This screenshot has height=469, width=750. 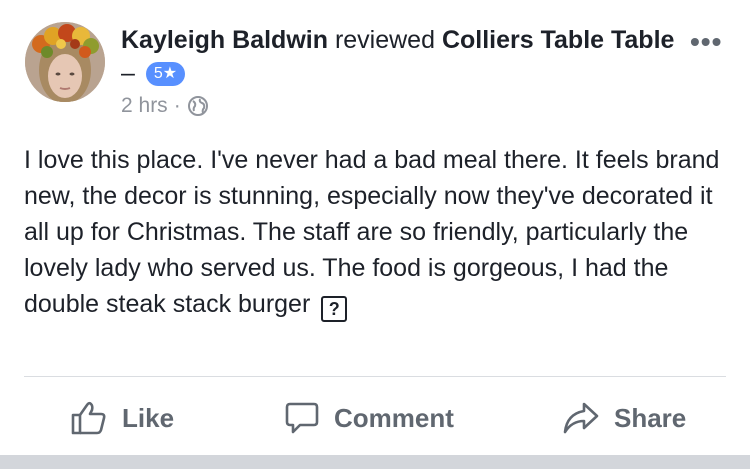 What do you see at coordinates (650, 417) in the screenshot?
I see `share-label: Share` at bounding box center [650, 417].